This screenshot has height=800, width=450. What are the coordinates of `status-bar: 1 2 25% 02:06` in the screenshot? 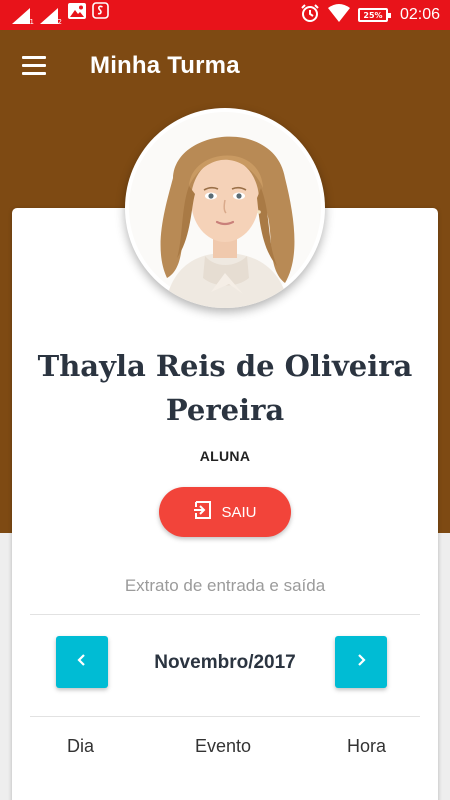 It's located at (225, 15).